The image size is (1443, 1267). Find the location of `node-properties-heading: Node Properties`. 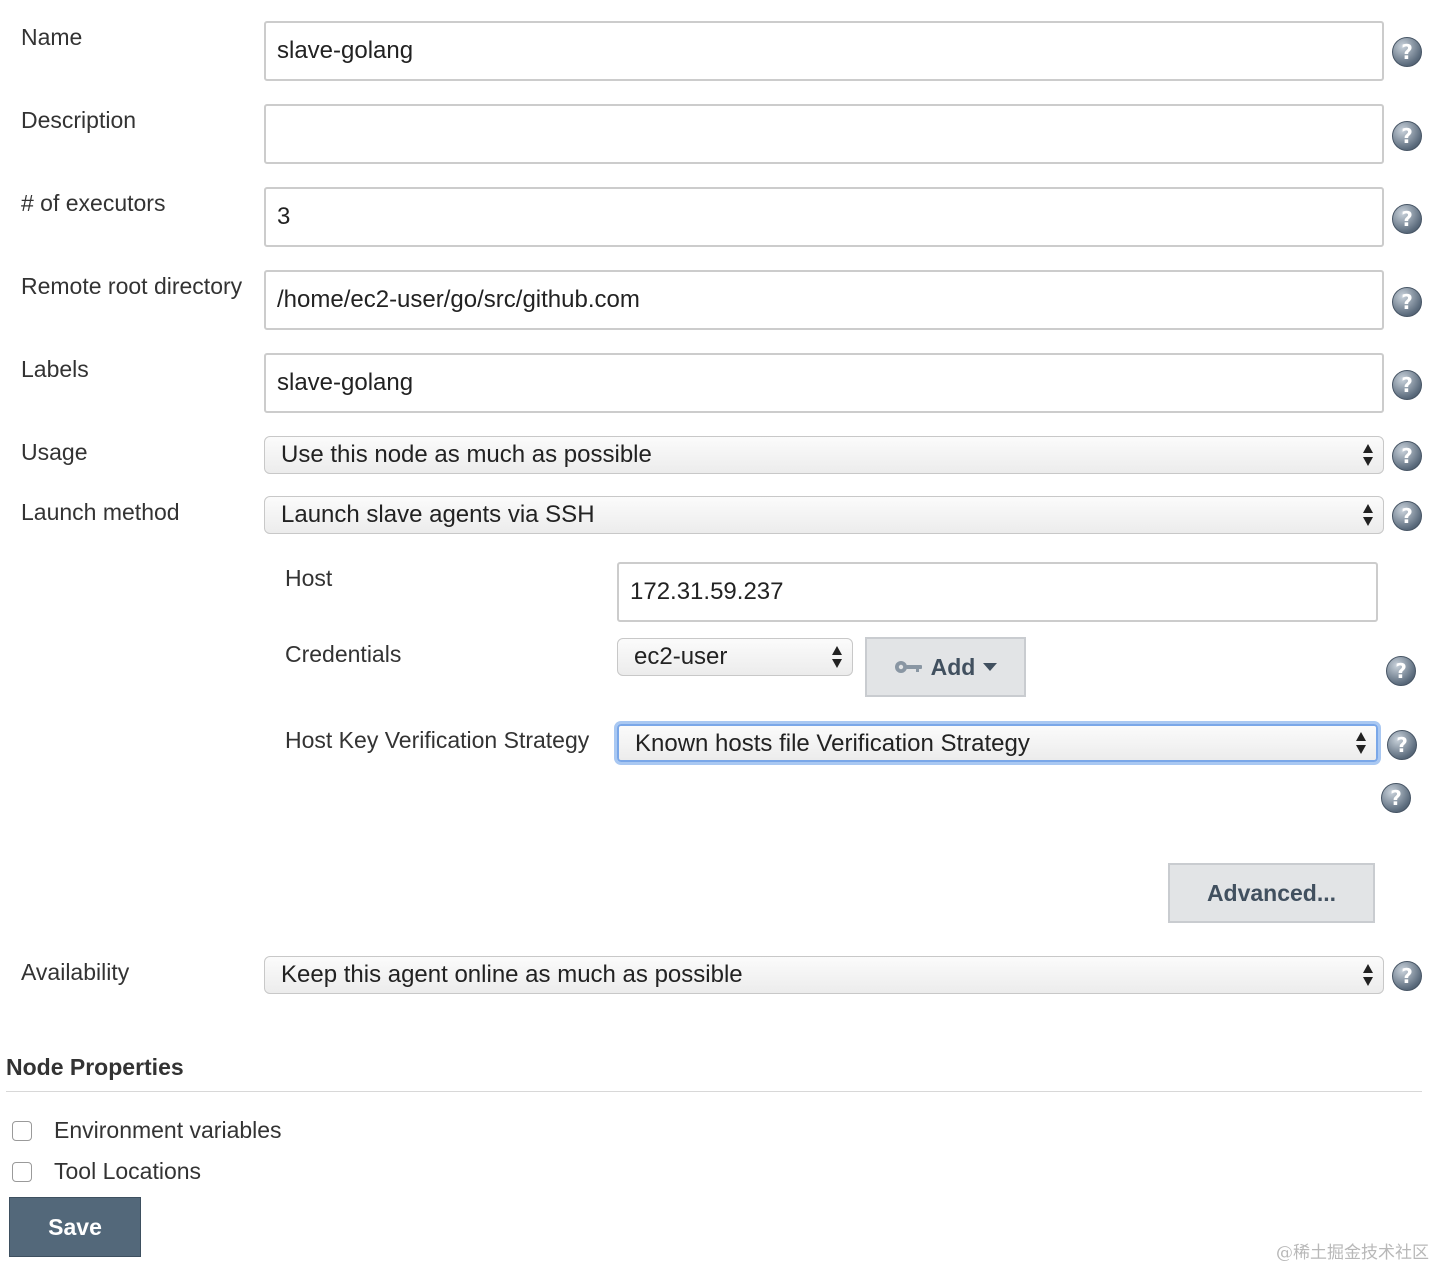

node-properties-heading: Node Properties is located at coordinates (95, 1067).